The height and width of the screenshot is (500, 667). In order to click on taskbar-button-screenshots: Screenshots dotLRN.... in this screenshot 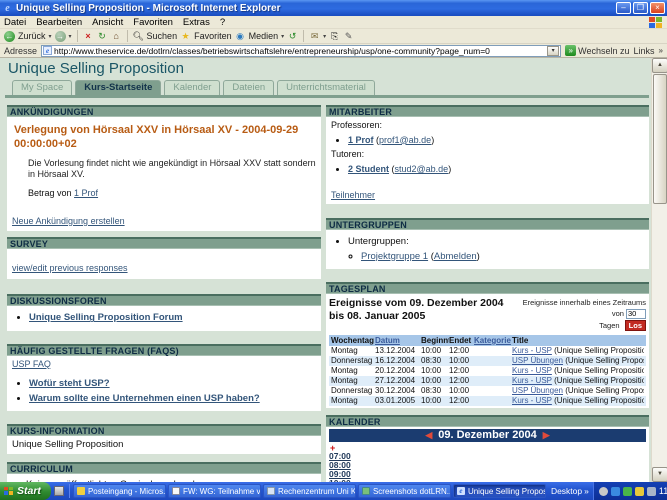, I will do `click(404, 491)`.